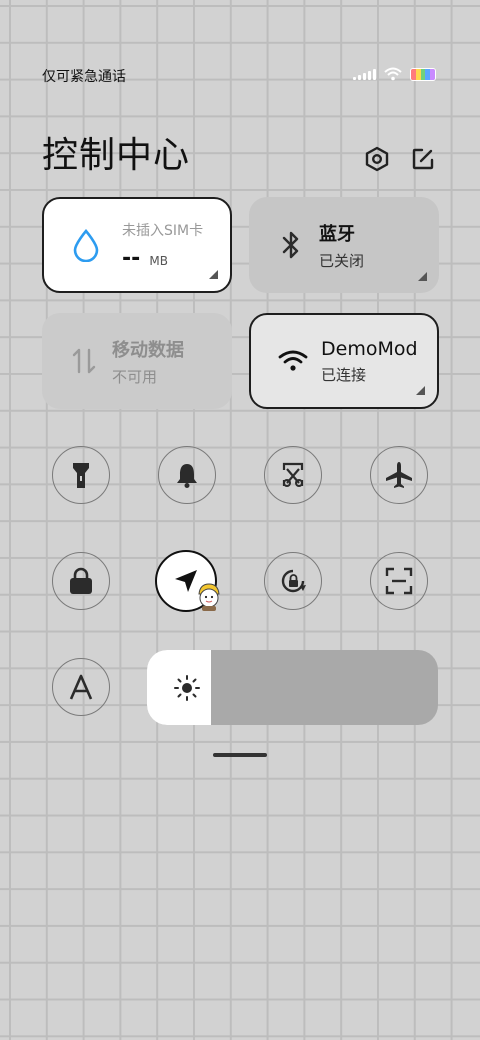 The width and height of the screenshot is (480, 1040). I want to click on status-icons, so click(394, 74).